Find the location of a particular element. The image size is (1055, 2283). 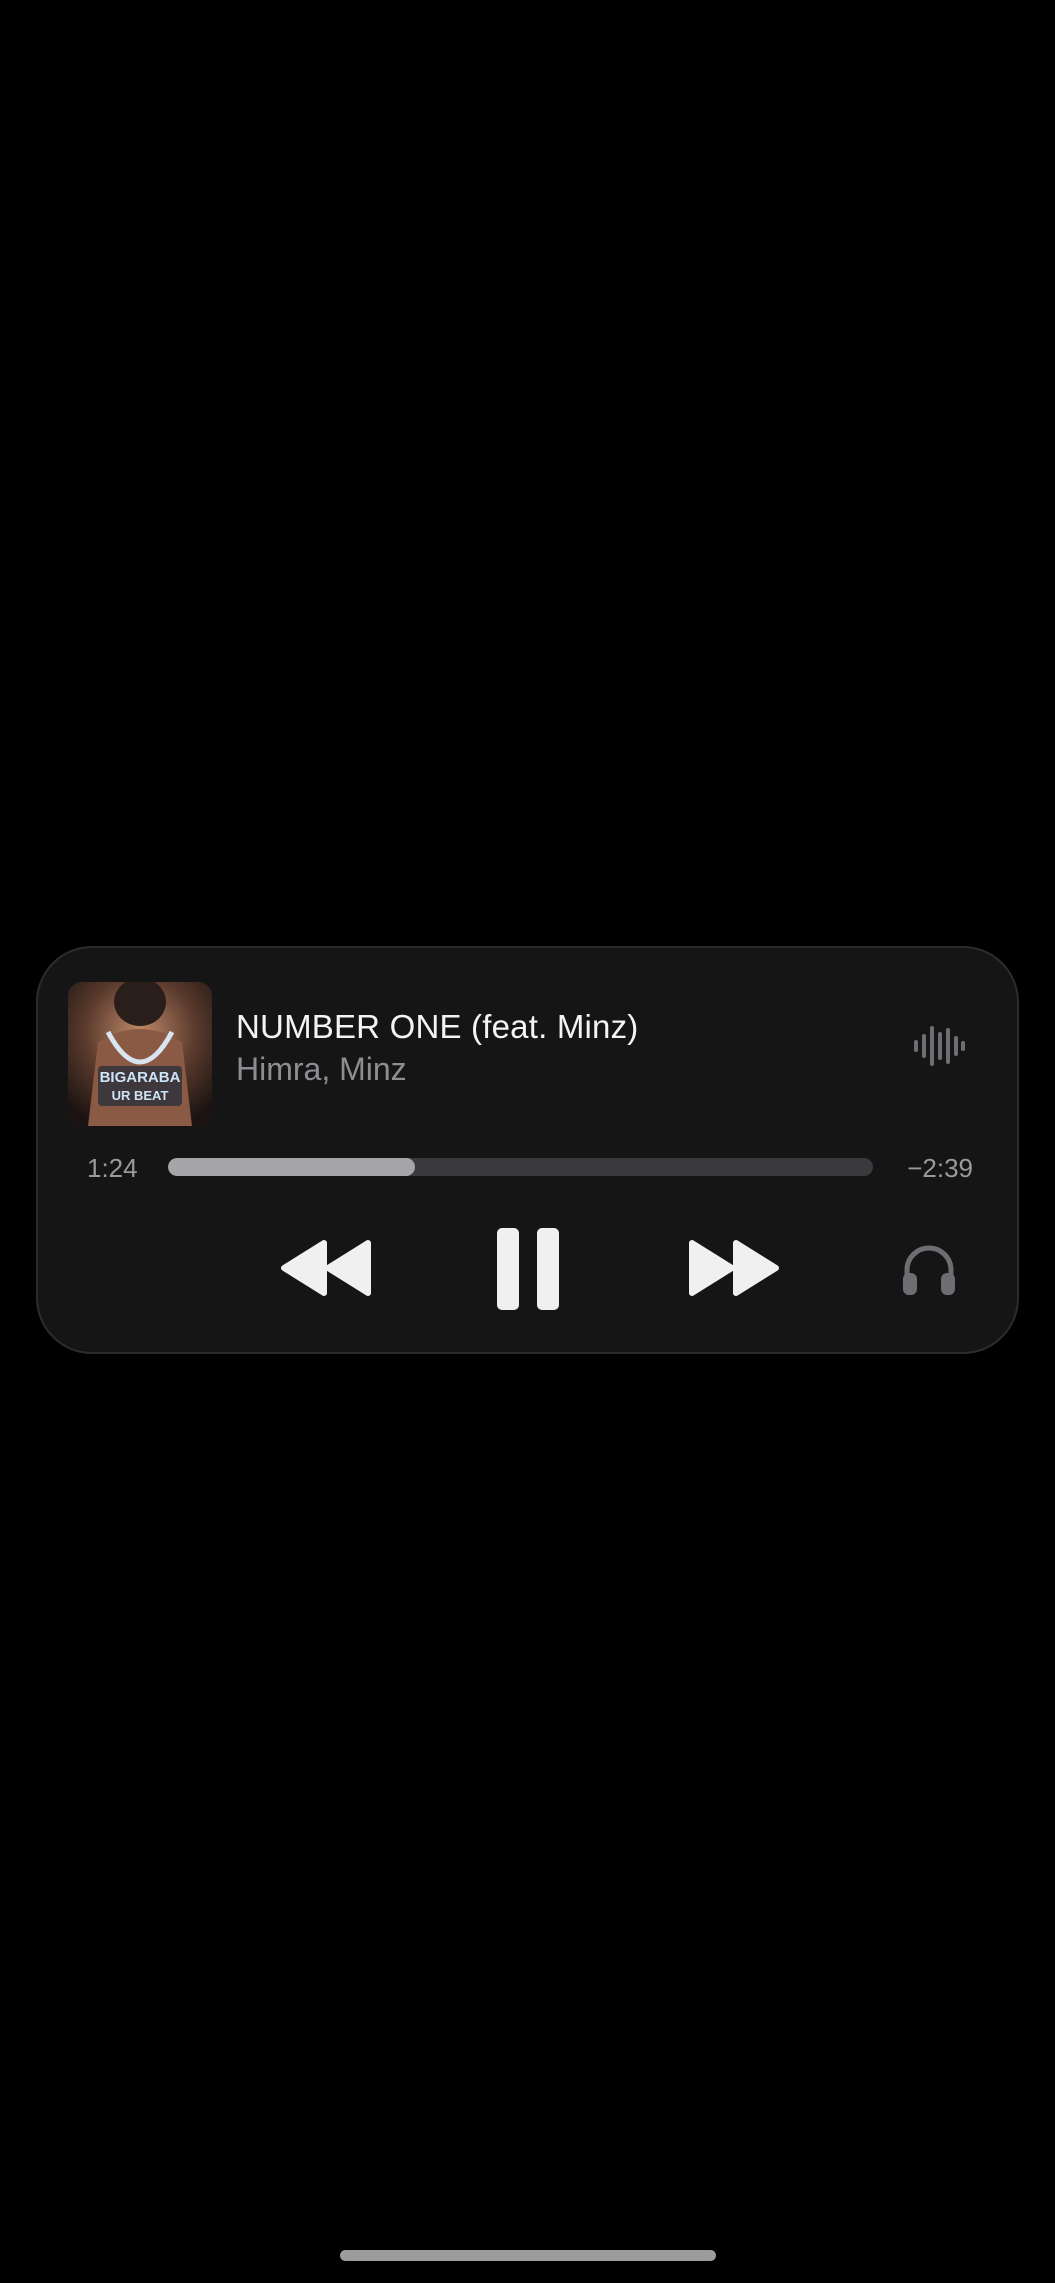

elapsed-time: 1:24 is located at coordinates (112, 1168).